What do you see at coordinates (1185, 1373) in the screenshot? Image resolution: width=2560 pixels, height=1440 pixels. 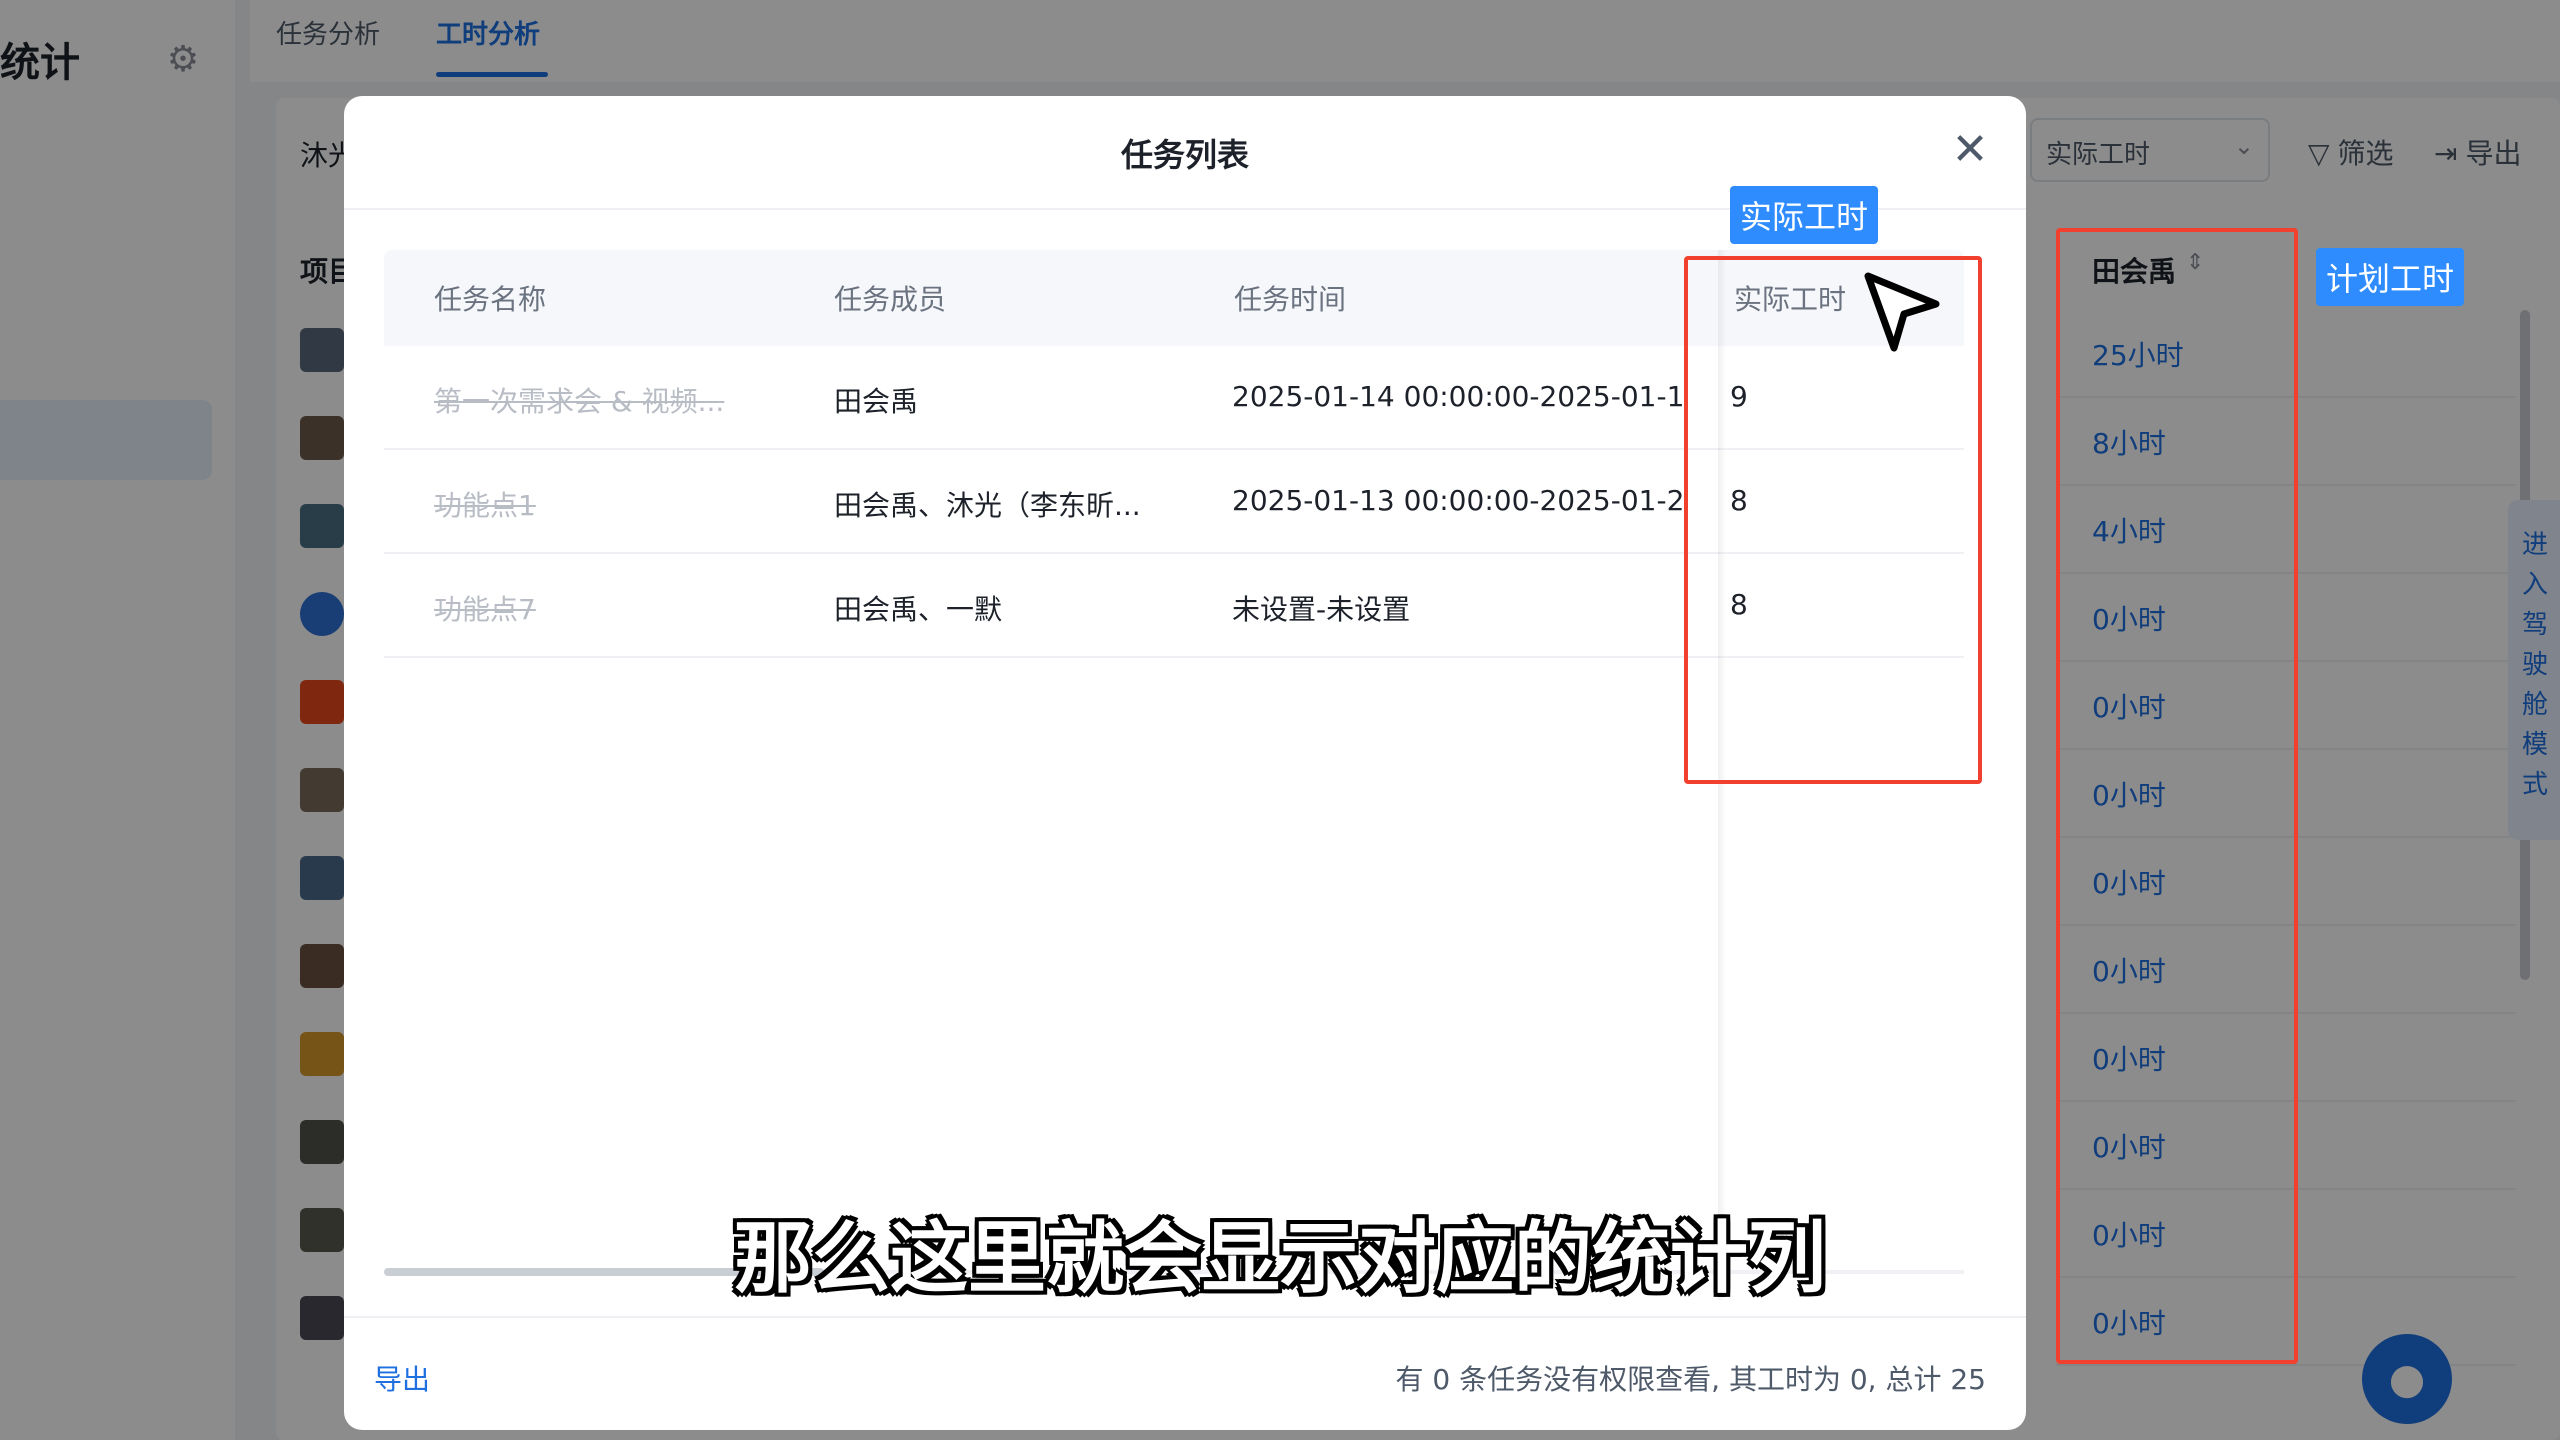 I see `modal-footer: 导出 有 0 条任务没有权限查看, 其工时为 0, 总计 25` at bounding box center [1185, 1373].